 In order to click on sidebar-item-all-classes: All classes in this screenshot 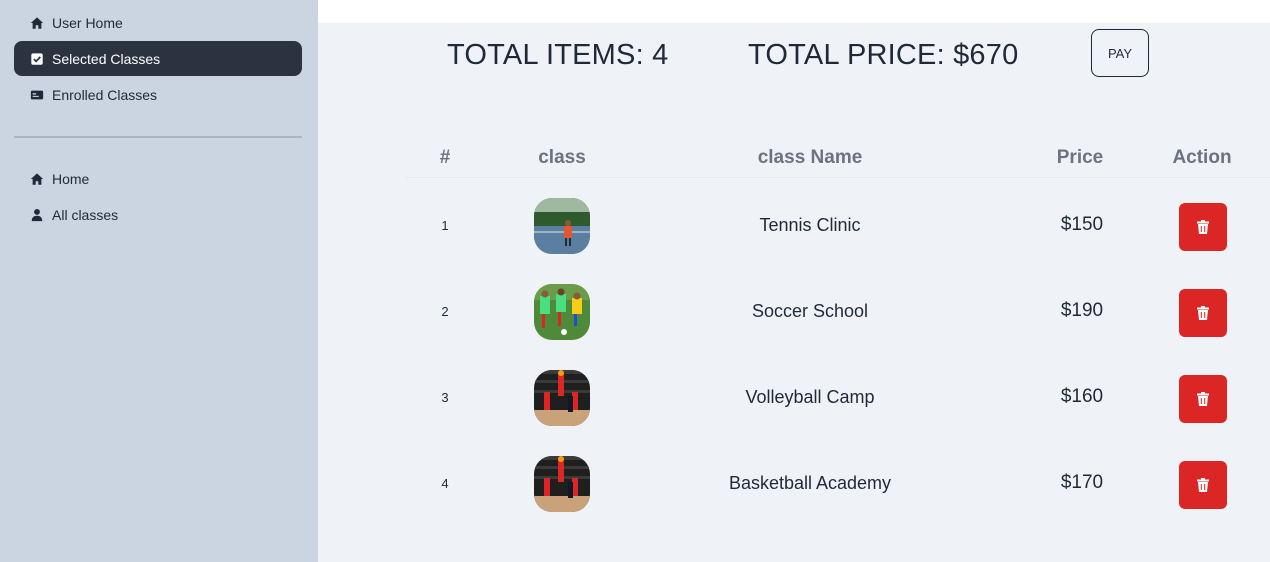, I will do `click(158, 214)`.